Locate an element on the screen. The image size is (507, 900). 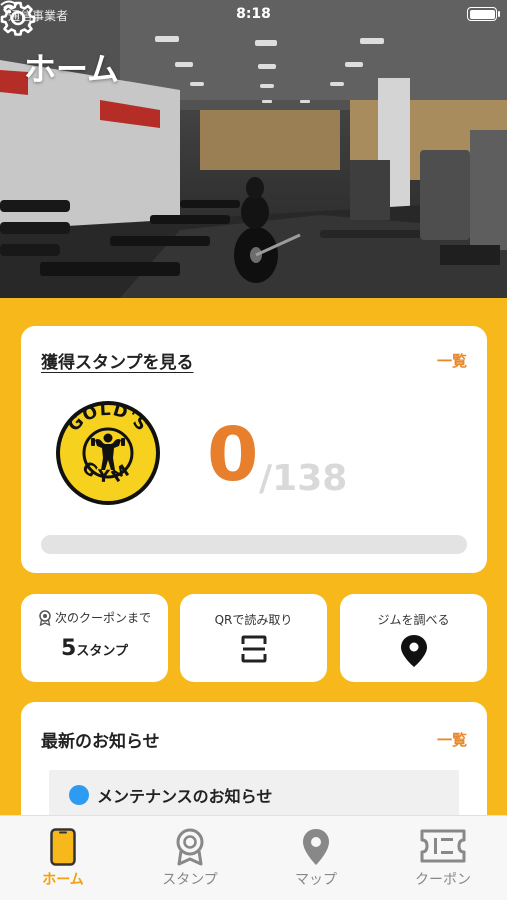
tab-home: ホーム is located at coordinates (63, 858).